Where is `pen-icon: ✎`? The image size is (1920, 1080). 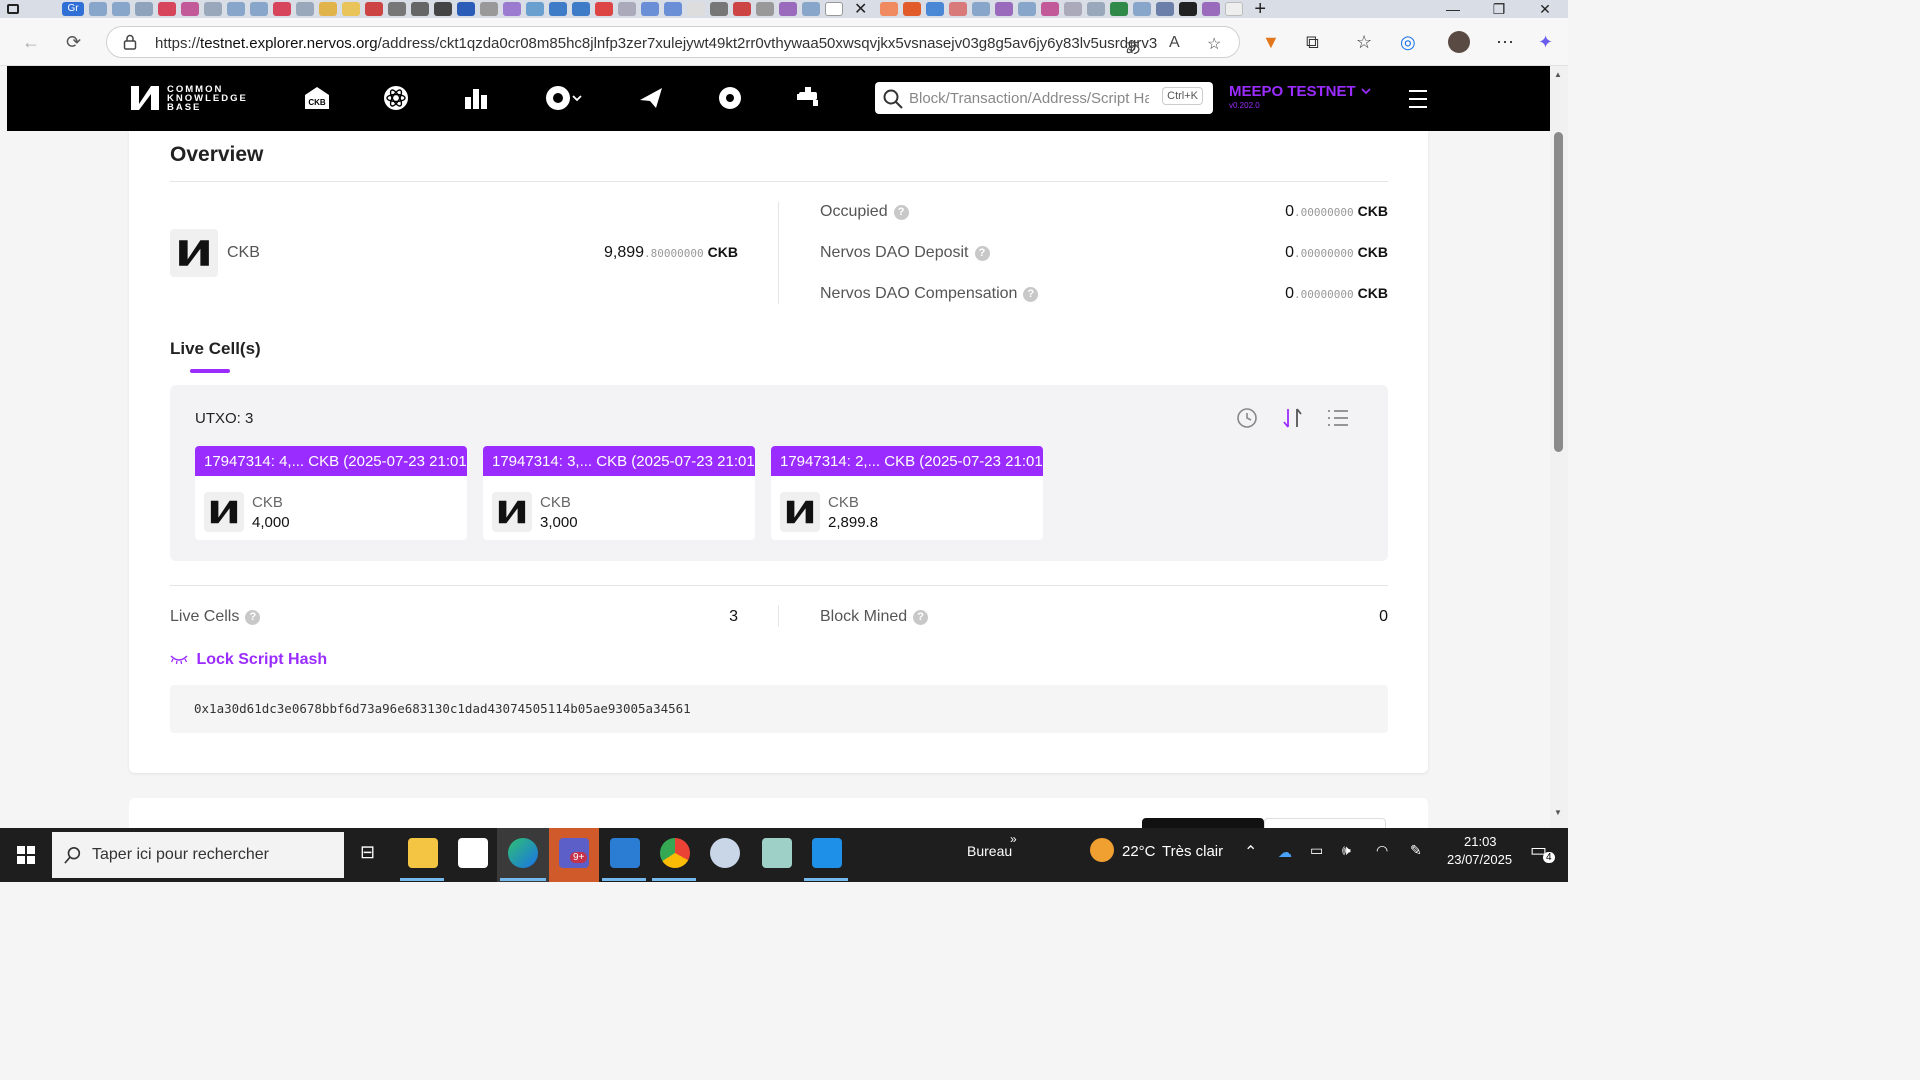
pen-icon: ✎ is located at coordinates (1416, 850).